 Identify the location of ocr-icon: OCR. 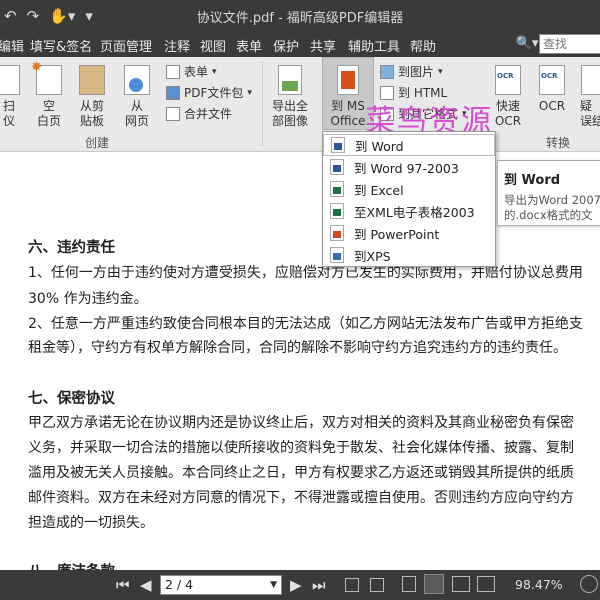
(552, 80).